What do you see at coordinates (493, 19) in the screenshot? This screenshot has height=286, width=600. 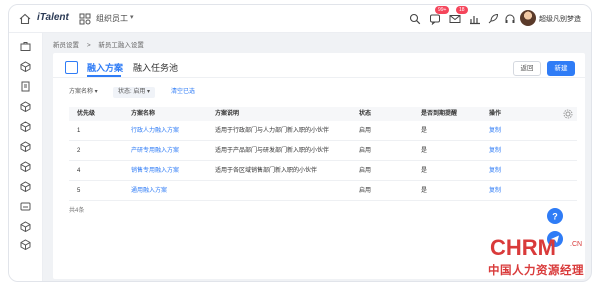 I see `rocket-icon` at bounding box center [493, 19].